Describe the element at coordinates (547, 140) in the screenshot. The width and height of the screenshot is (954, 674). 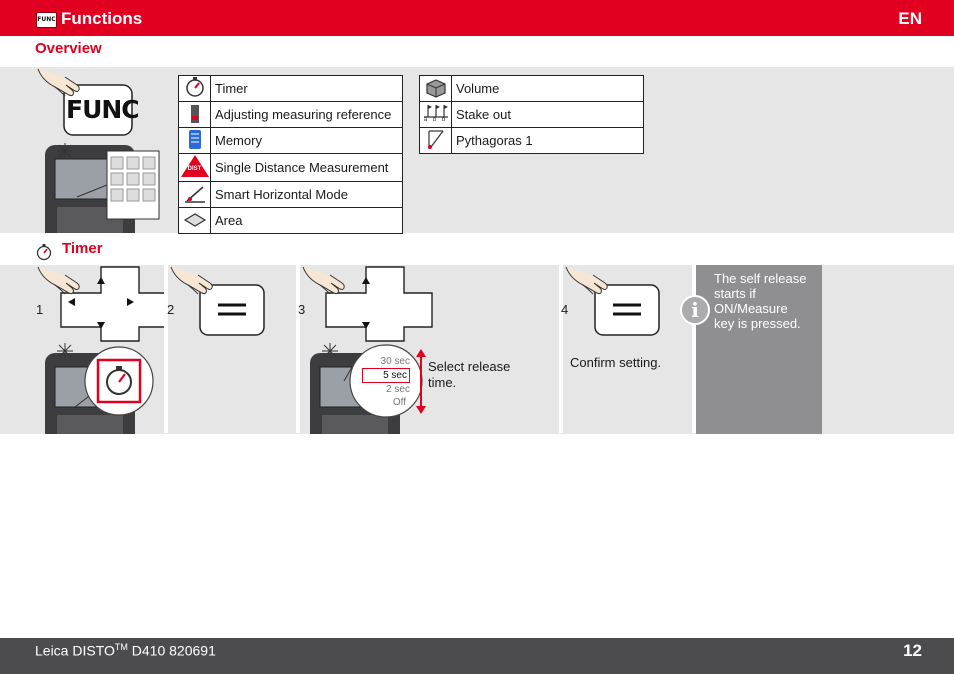
I see `legend-label: Pythagoras 1` at that location.